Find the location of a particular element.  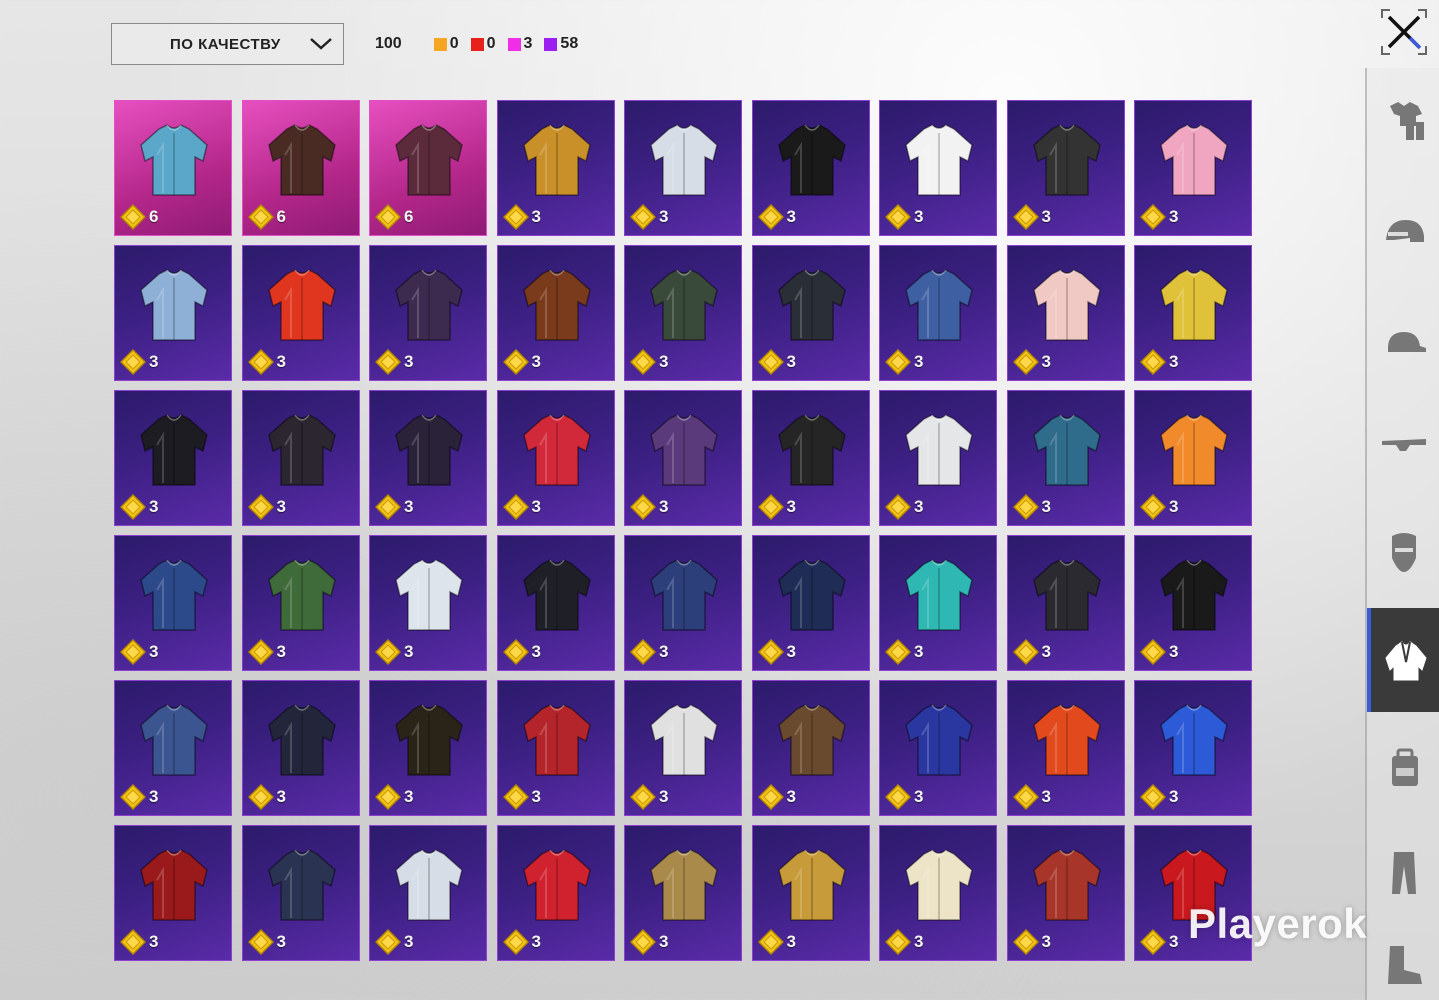

nav-item-mask is located at coordinates (1403, 552).